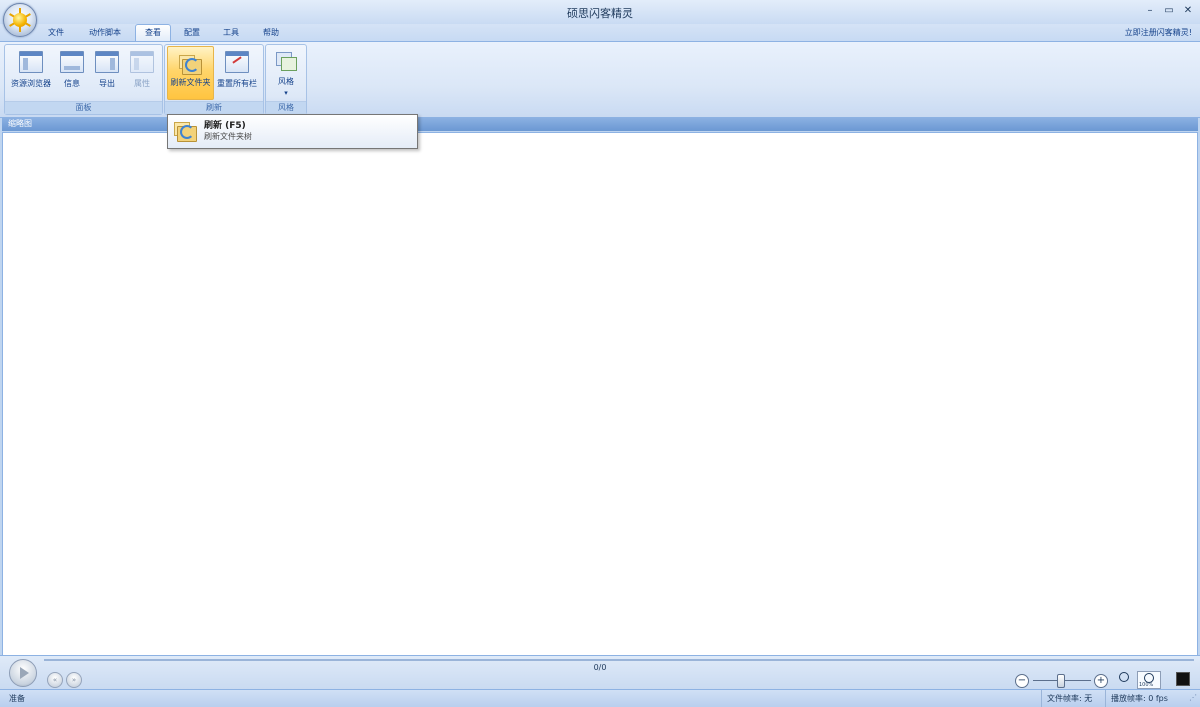  Describe the element at coordinates (72, 83) in the screenshot. I see `button-label: 信息` at that location.